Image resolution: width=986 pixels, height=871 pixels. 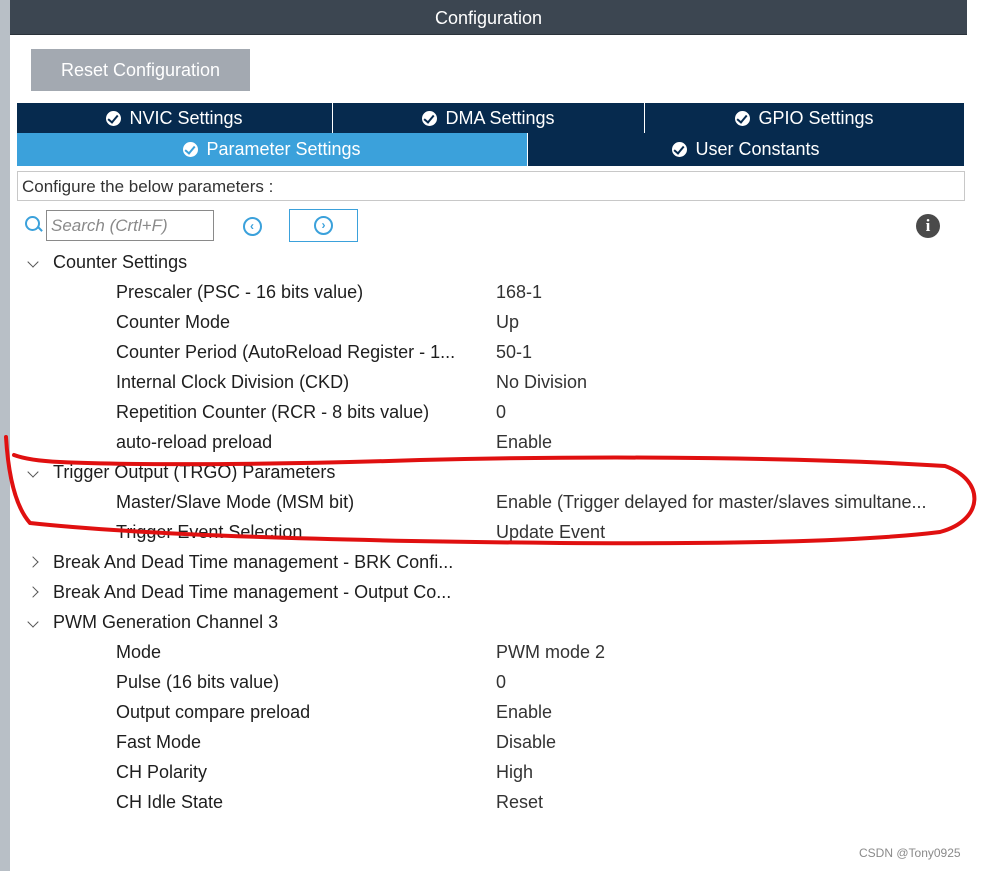 What do you see at coordinates (186, 117) in the screenshot?
I see `tab-label: NVIC Settings` at bounding box center [186, 117].